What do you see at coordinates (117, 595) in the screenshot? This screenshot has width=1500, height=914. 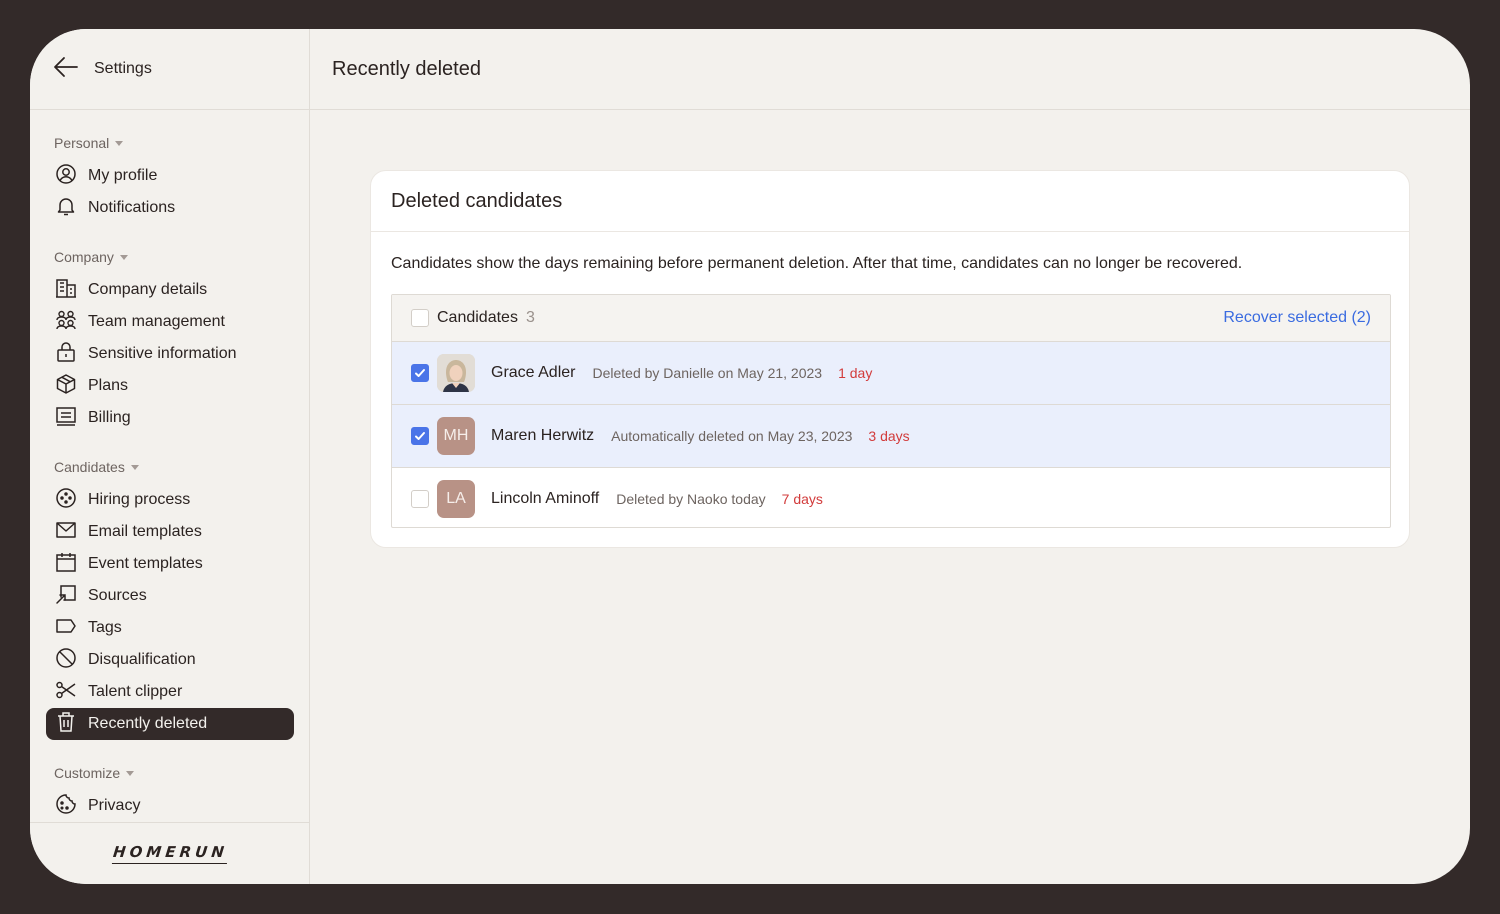 I see `sidebar-item-label: Sources` at bounding box center [117, 595].